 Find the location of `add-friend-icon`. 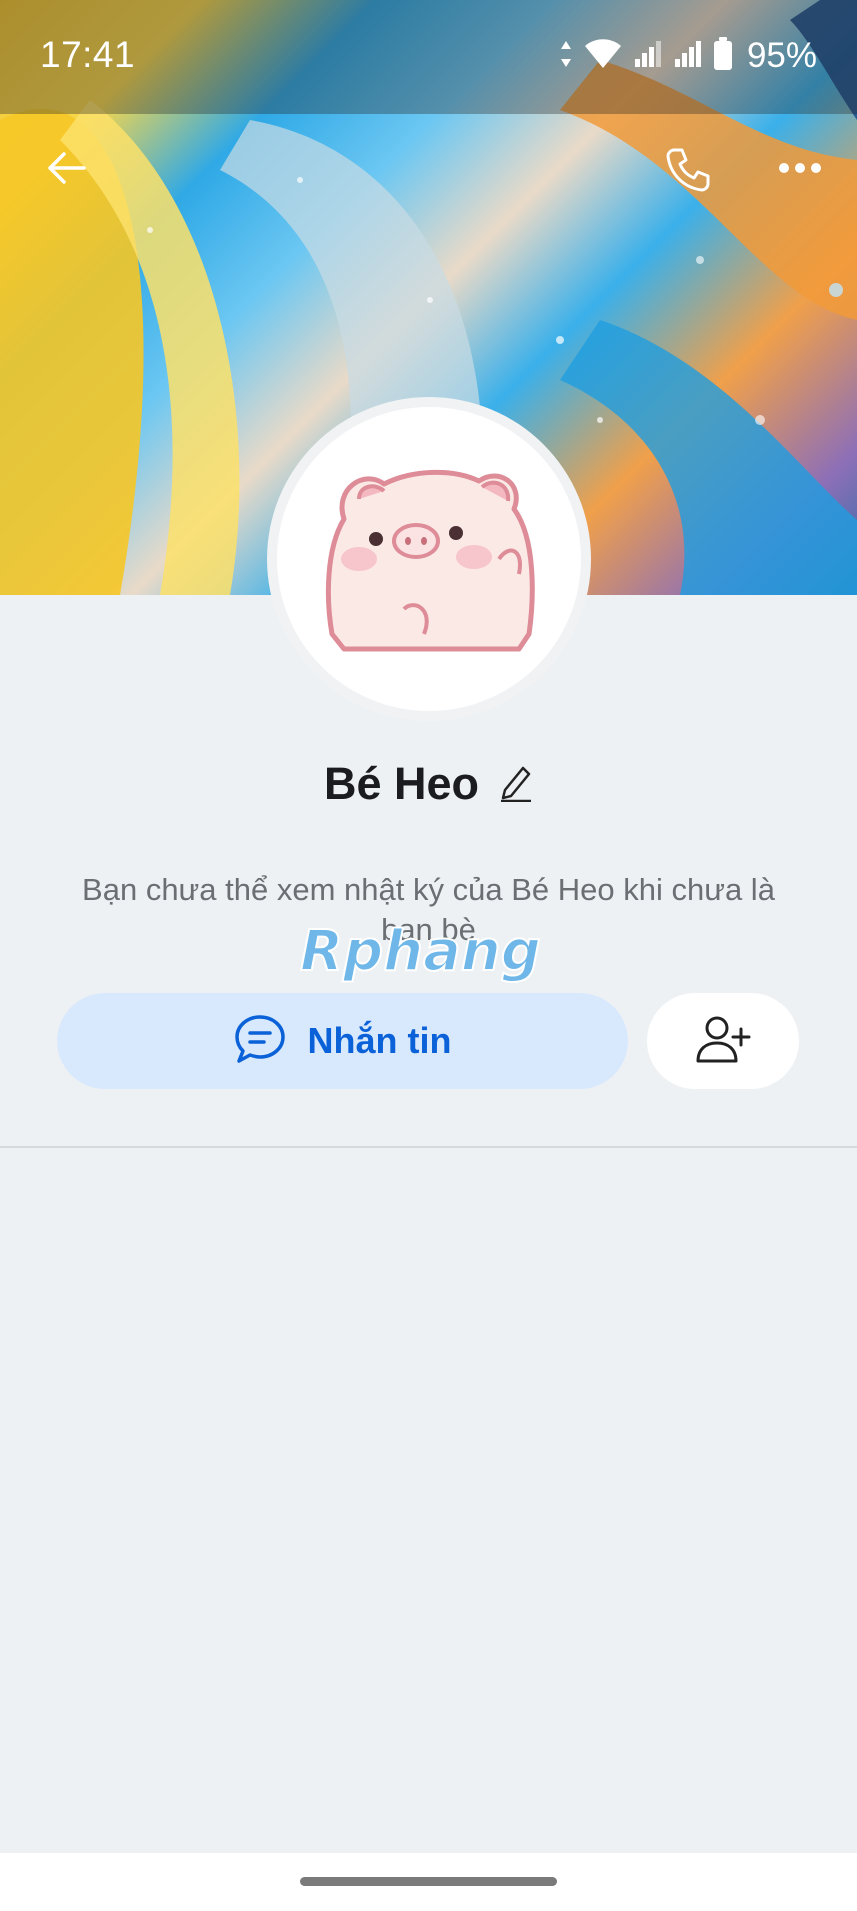

add-friend-icon is located at coordinates (723, 1041).